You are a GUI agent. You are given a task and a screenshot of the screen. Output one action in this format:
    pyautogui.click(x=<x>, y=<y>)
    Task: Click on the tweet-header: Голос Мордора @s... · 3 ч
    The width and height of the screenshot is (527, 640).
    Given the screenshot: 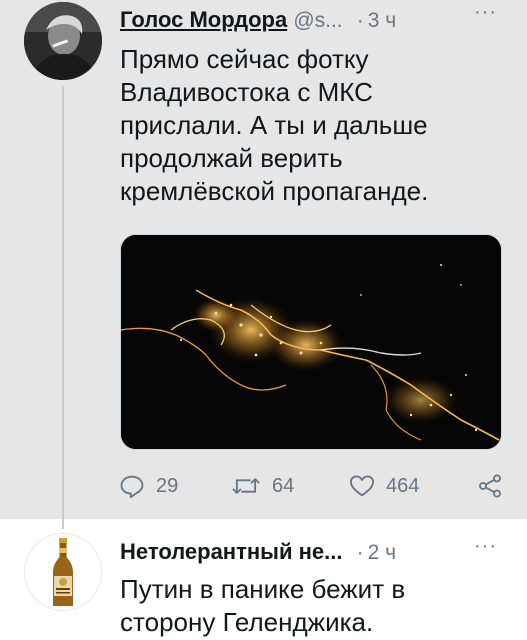 What is the action you would take?
    pyautogui.click(x=258, y=20)
    